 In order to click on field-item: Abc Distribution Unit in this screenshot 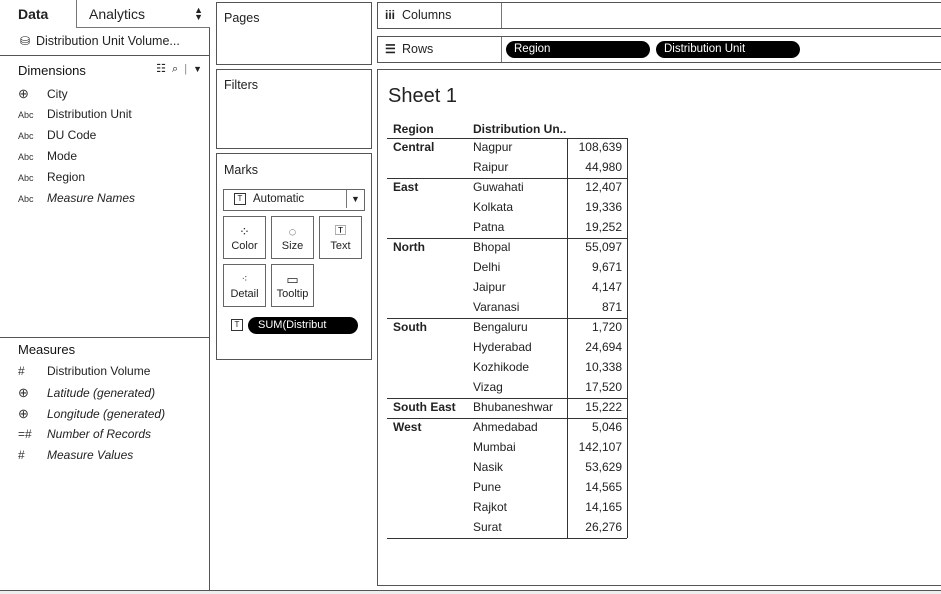, I will do `click(75, 117)`.